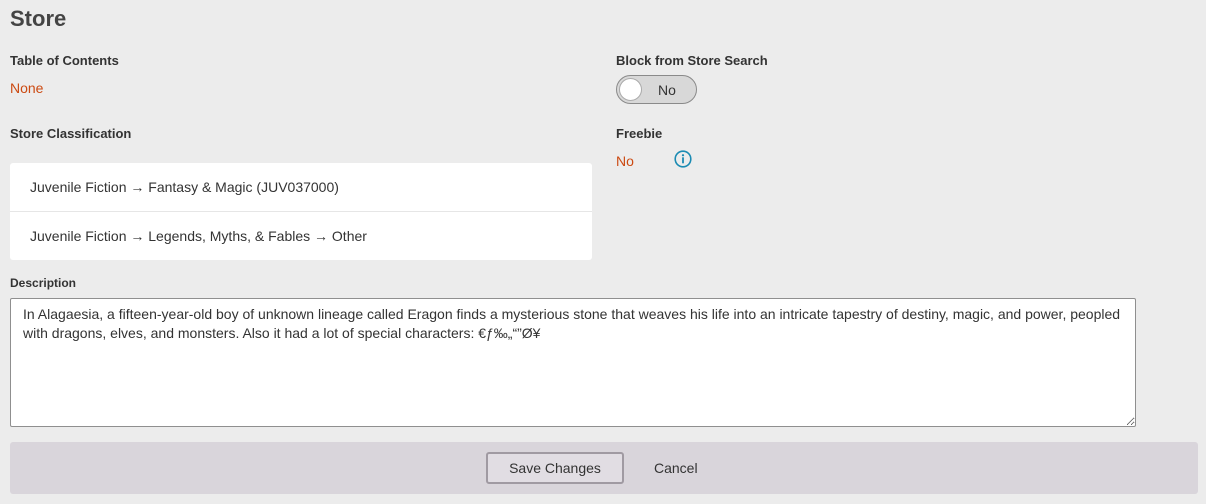 The height and width of the screenshot is (504, 1206). What do you see at coordinates (683, 159) in the screenshot?
I see `info-icon` at bounding box center [683, 159].